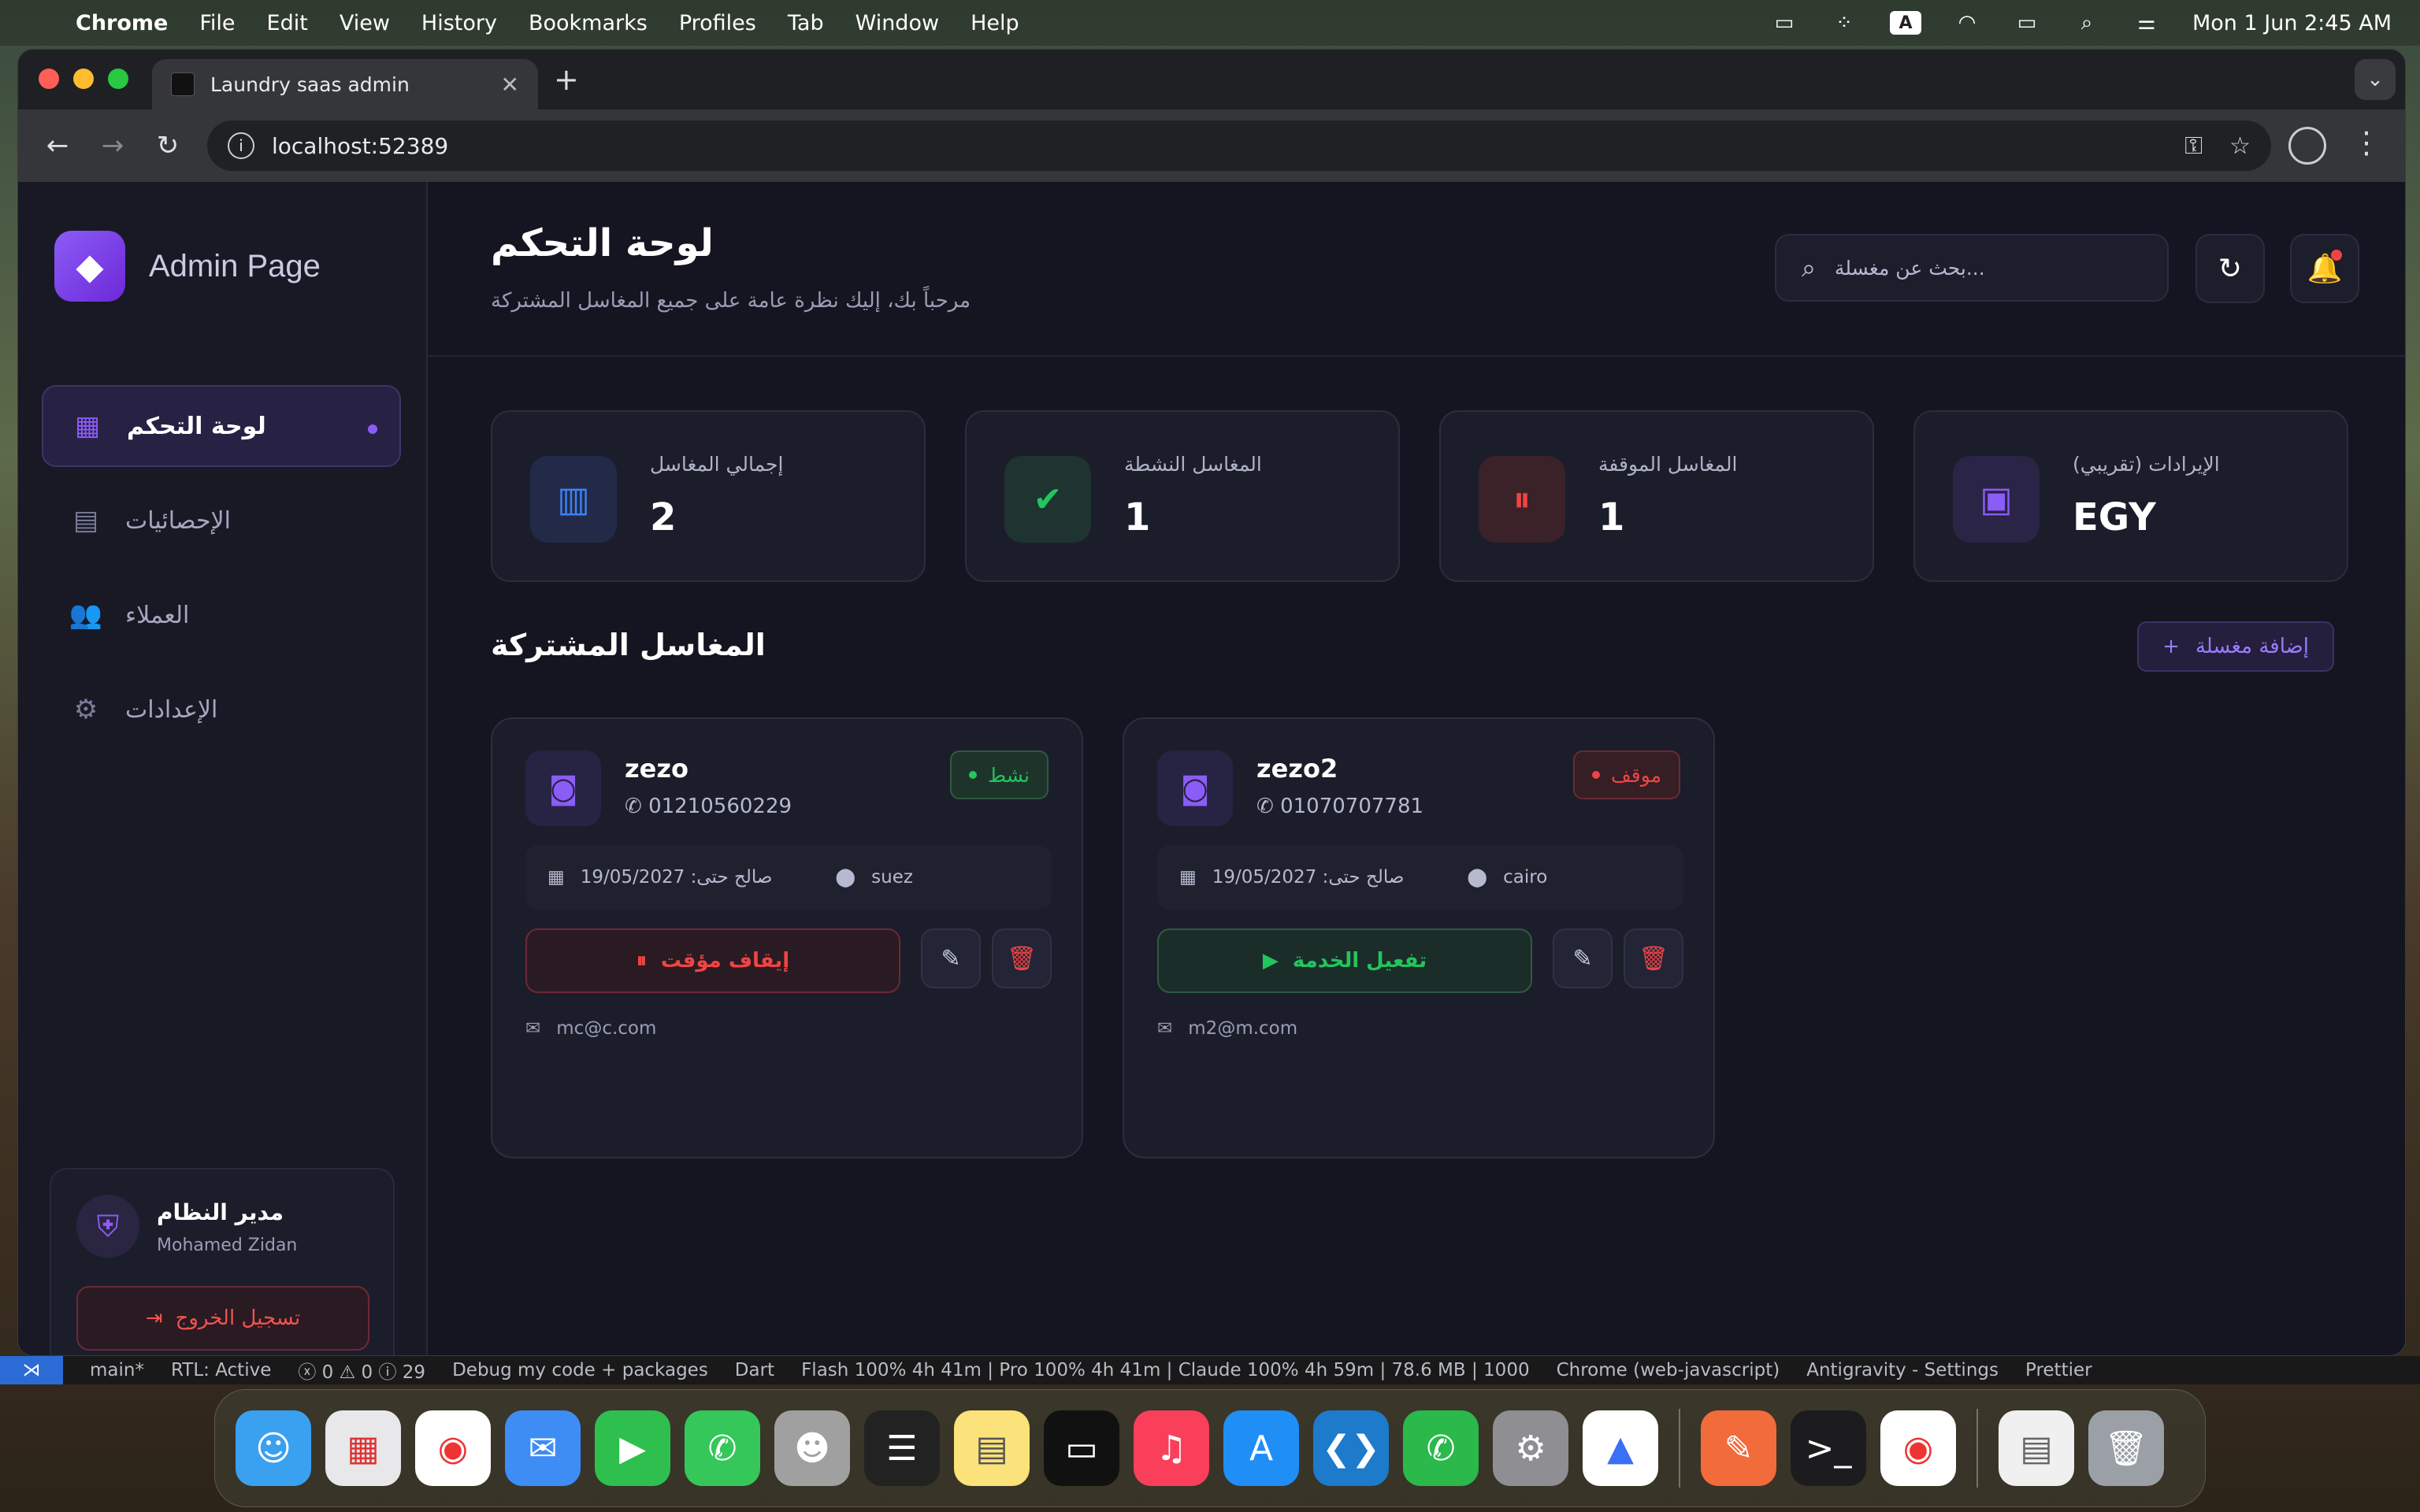 This screenshot has height=1512, width=2420. Describe the element at coordinates (2375, 79) in the screenshot. I see `tab-search-button: ⌄` at that location.